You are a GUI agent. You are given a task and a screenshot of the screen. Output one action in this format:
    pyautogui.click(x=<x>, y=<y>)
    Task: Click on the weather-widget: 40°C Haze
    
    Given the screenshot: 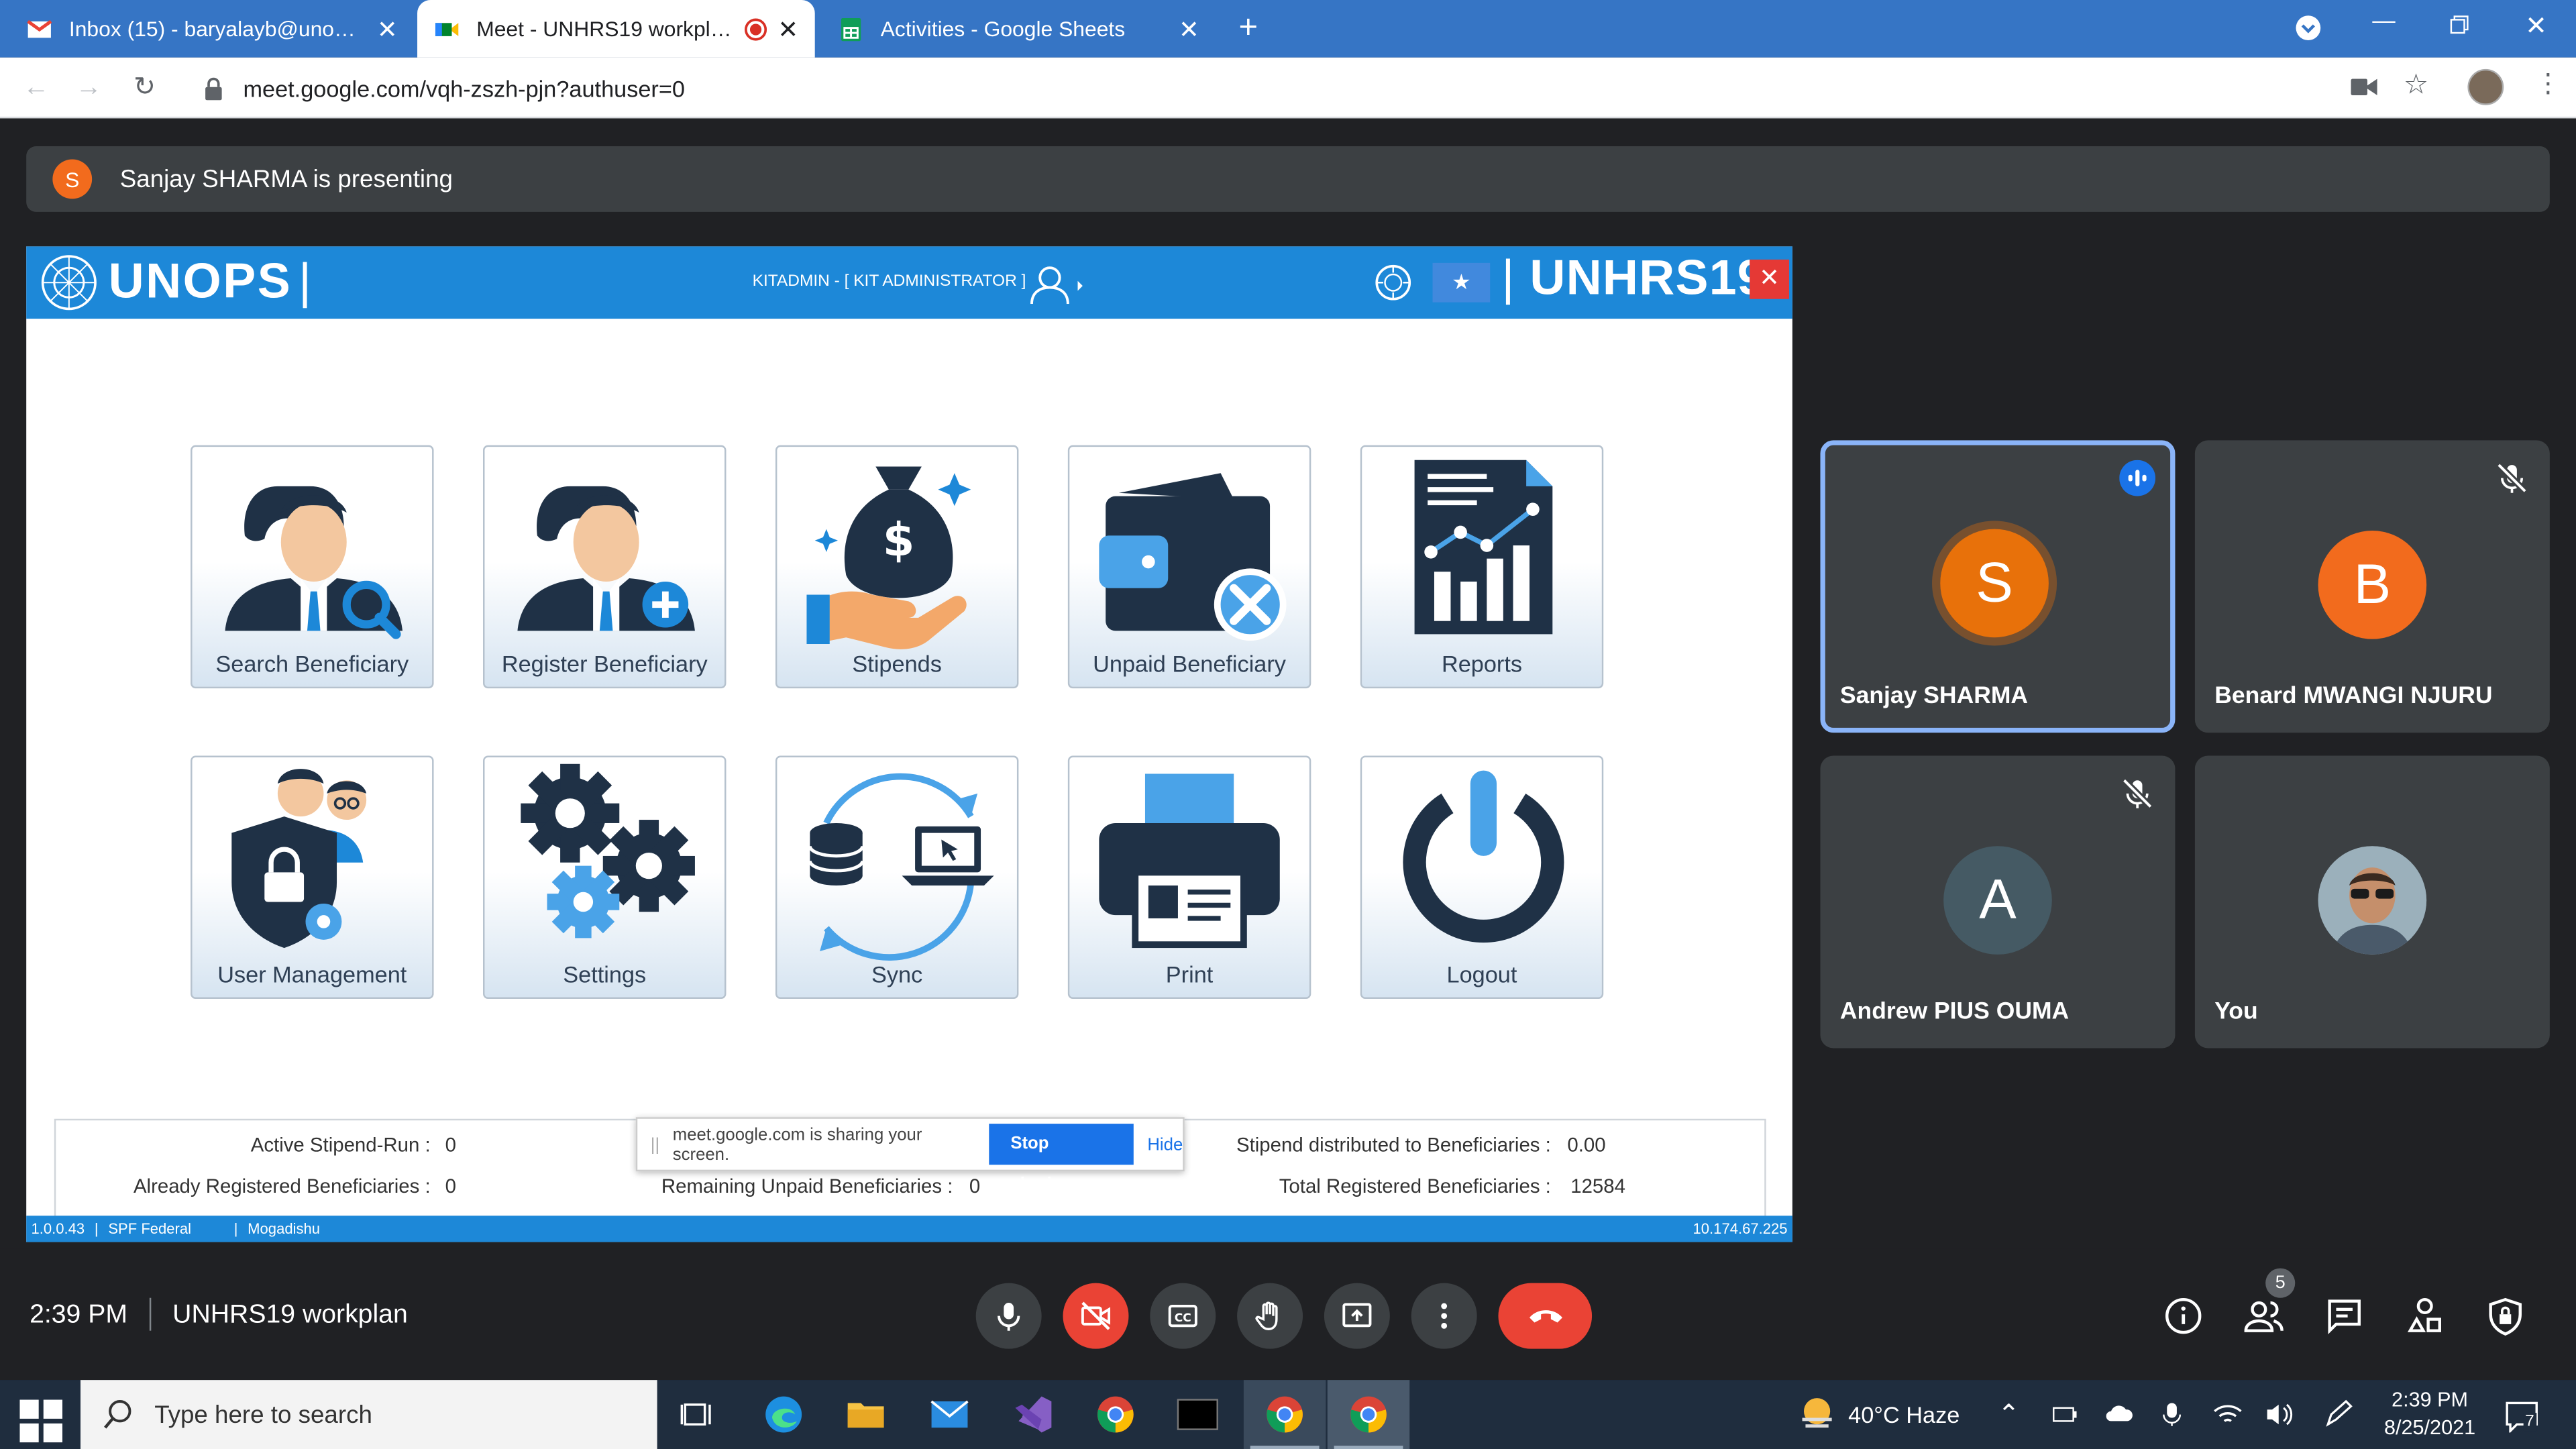 What is the action you would take?
    pyautogui.click(x=1879, y=1414)
    